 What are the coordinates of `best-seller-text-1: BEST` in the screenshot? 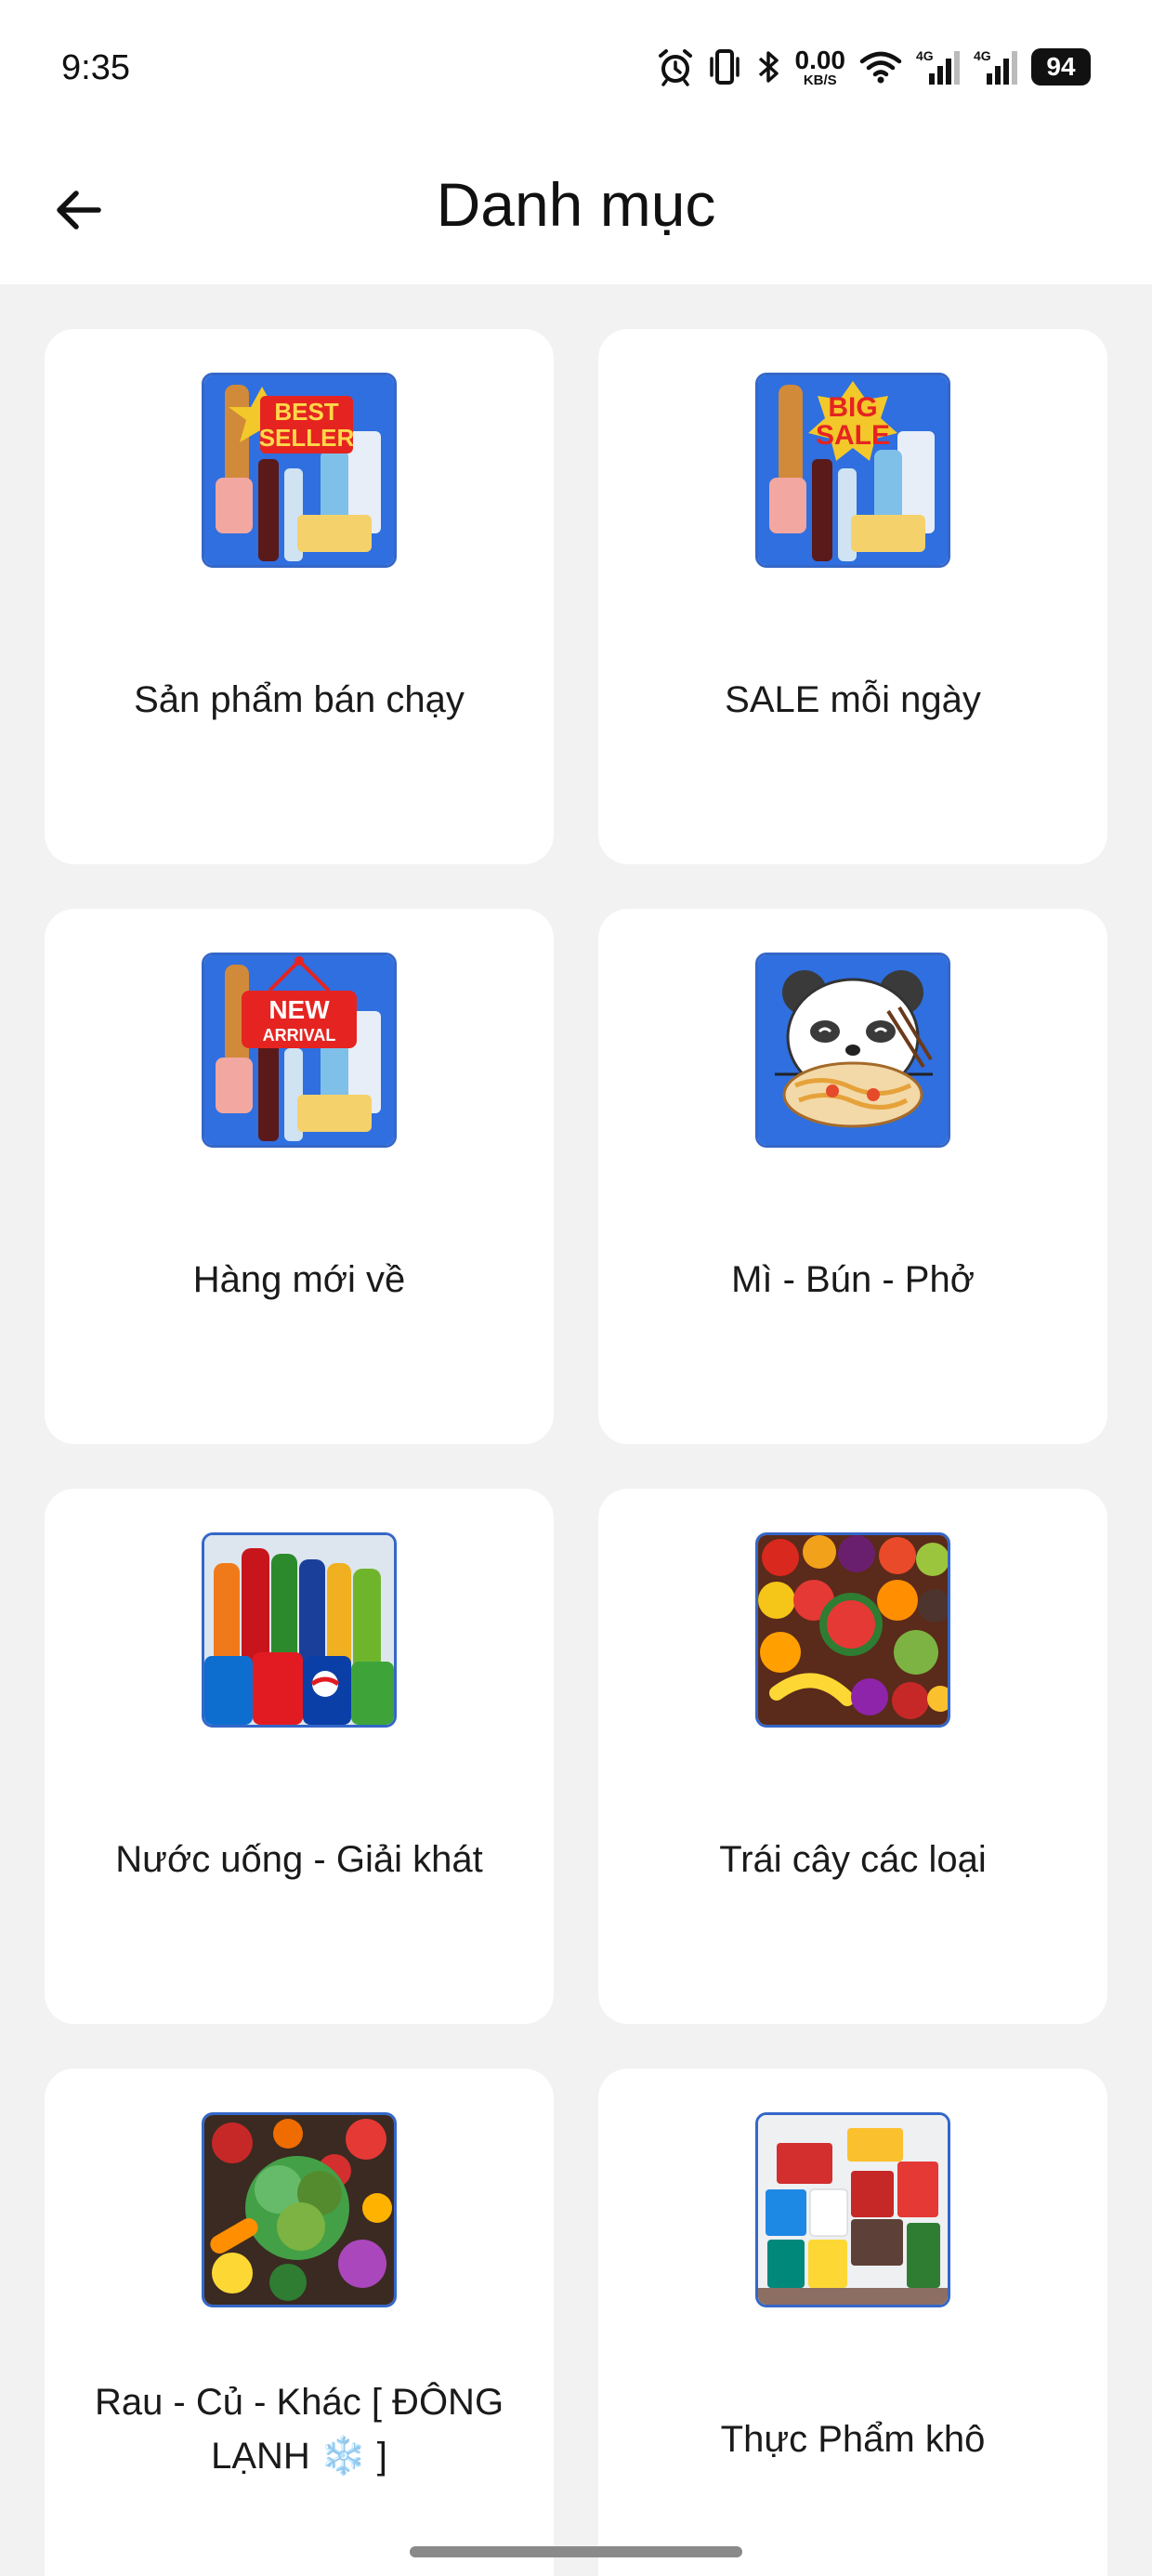 It's located at (306, 412).